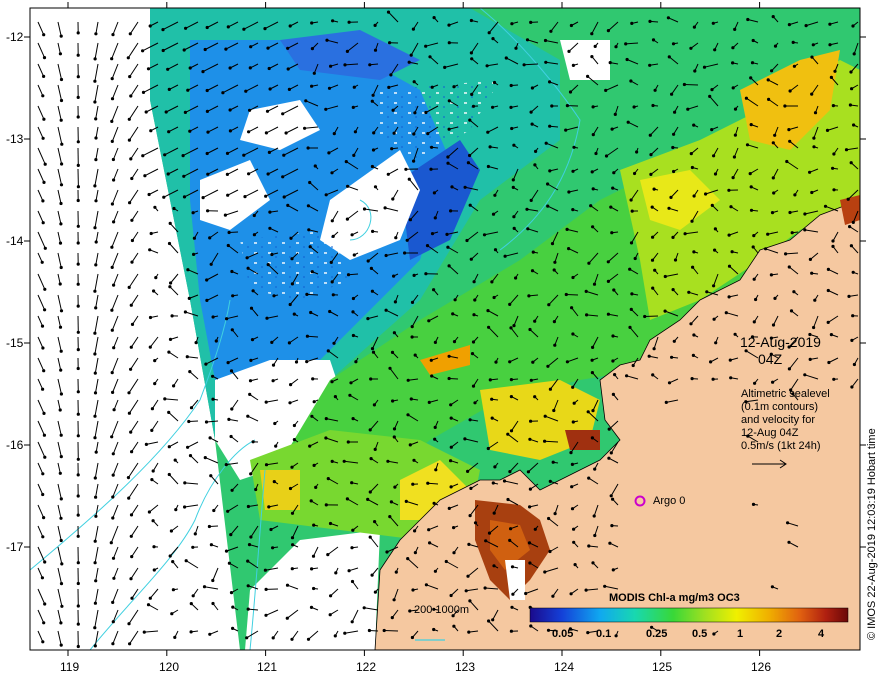 This screenshot has height=680, width=880. Describe the element at coordinates (280, 490) in the screenshot. I see `coastal-high-chl` at that location.